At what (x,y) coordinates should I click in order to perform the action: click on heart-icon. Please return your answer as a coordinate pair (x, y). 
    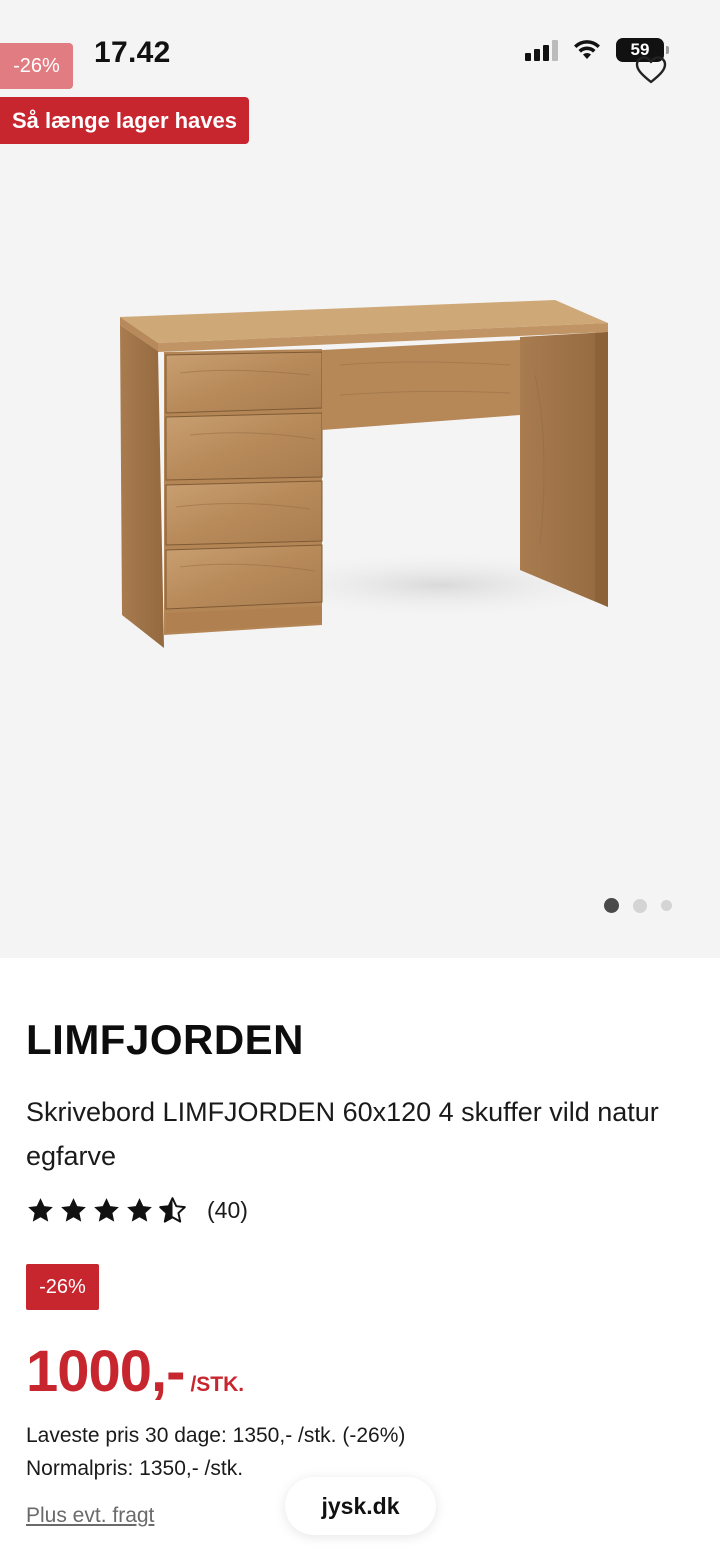
    Looking at the image, I should click on (651, 70).